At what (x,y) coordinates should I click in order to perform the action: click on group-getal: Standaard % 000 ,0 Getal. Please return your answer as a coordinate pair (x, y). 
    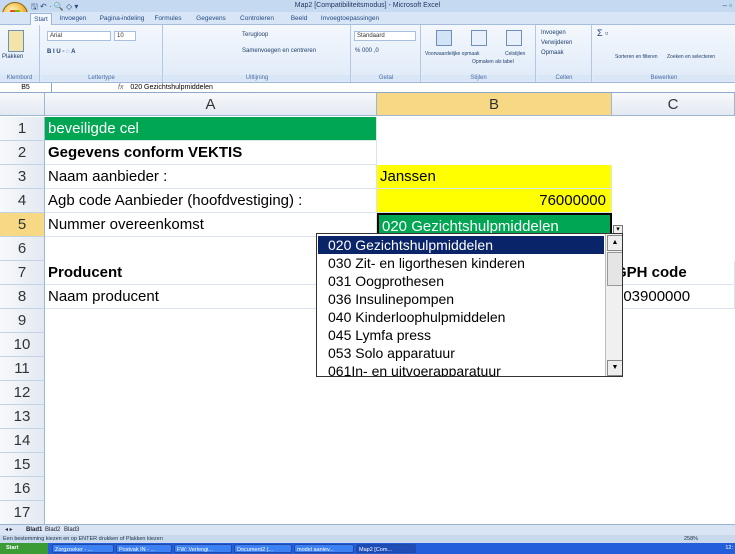
    Looking at the image, I should click on (386, 53).